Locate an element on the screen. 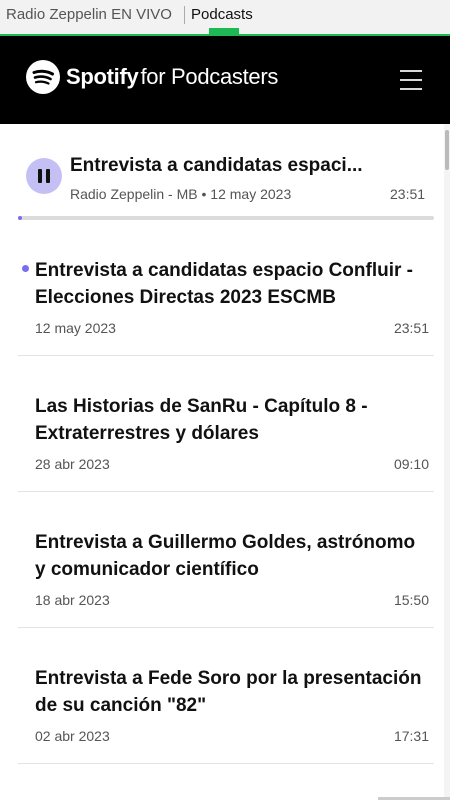  tab-divider is located at coordinates (184, 15).